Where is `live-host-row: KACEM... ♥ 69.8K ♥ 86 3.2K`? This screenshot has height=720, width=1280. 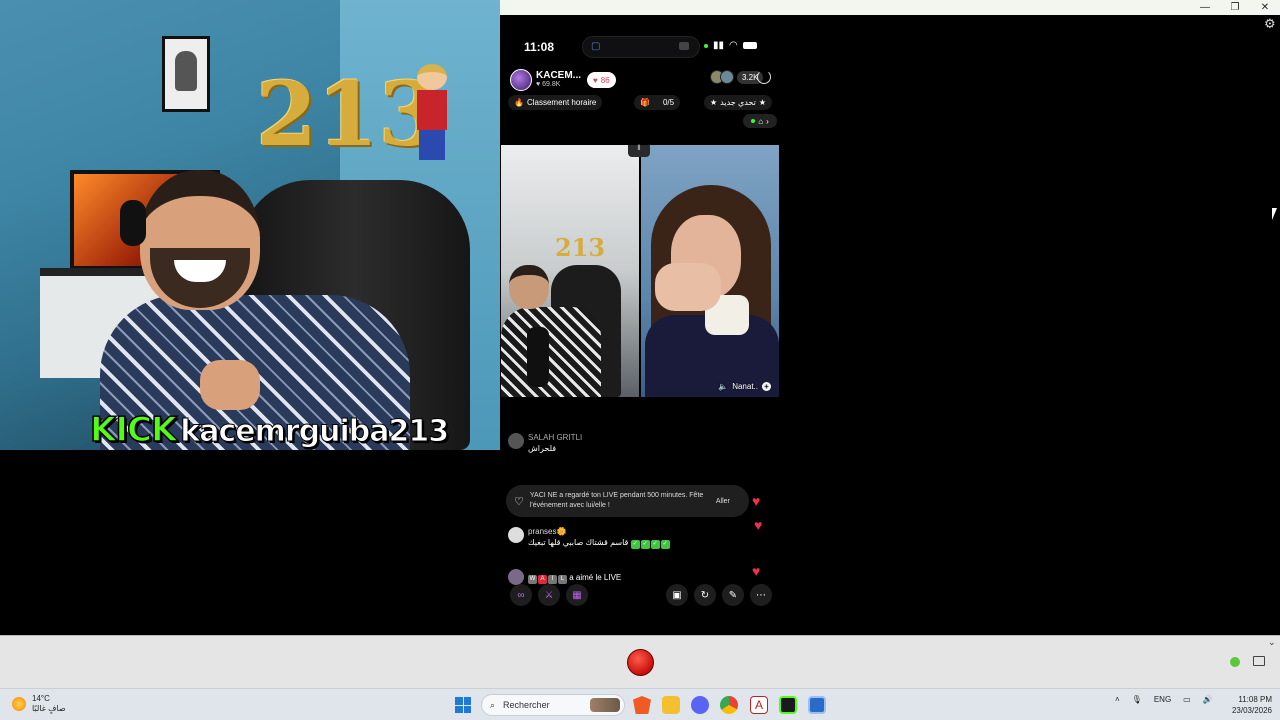 live-host-row: KACEM... ♥ 69.8K ♥ 86 3.2K is located at coordinates (642, 80).